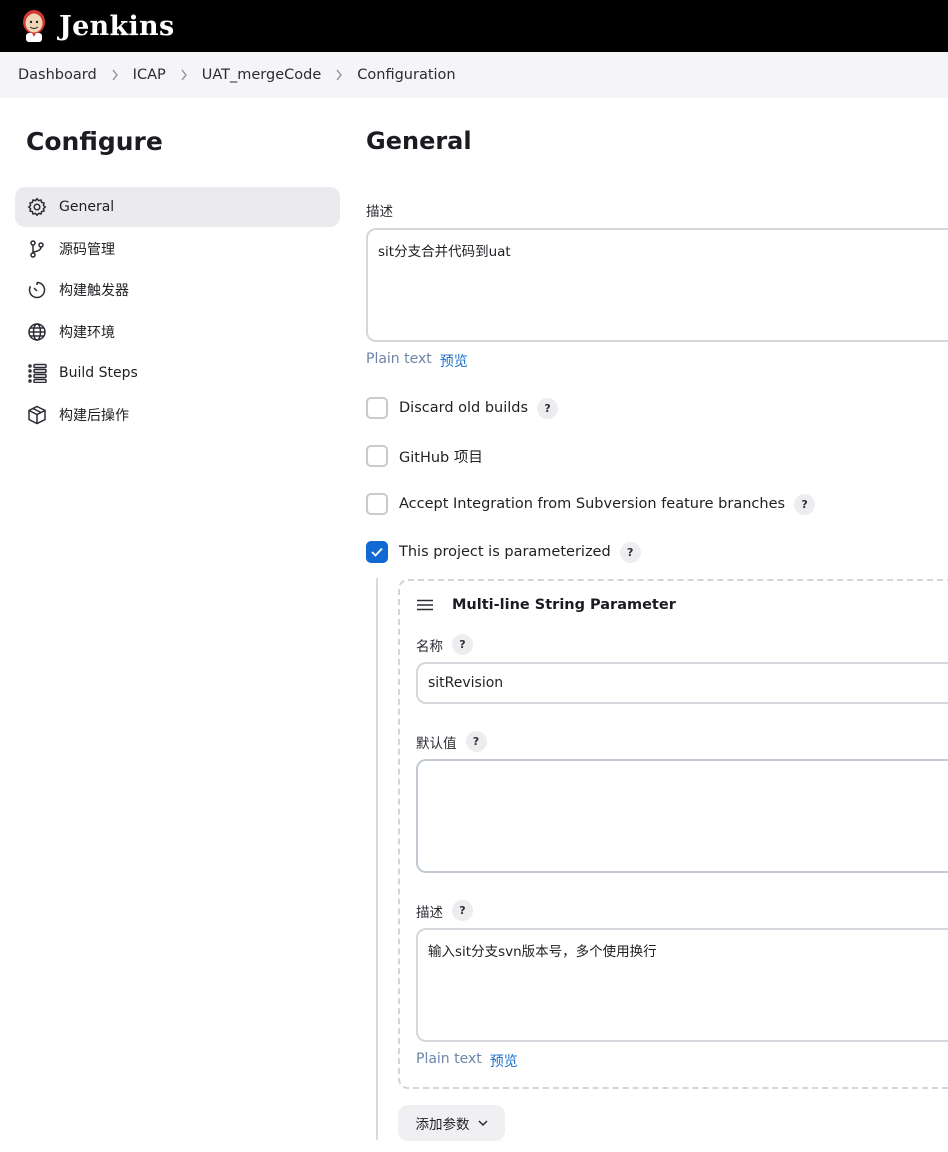 This screenshot has width=948, height=1152. I want to click on breadcrumb-configuration: Configuration, so click(406, 75).